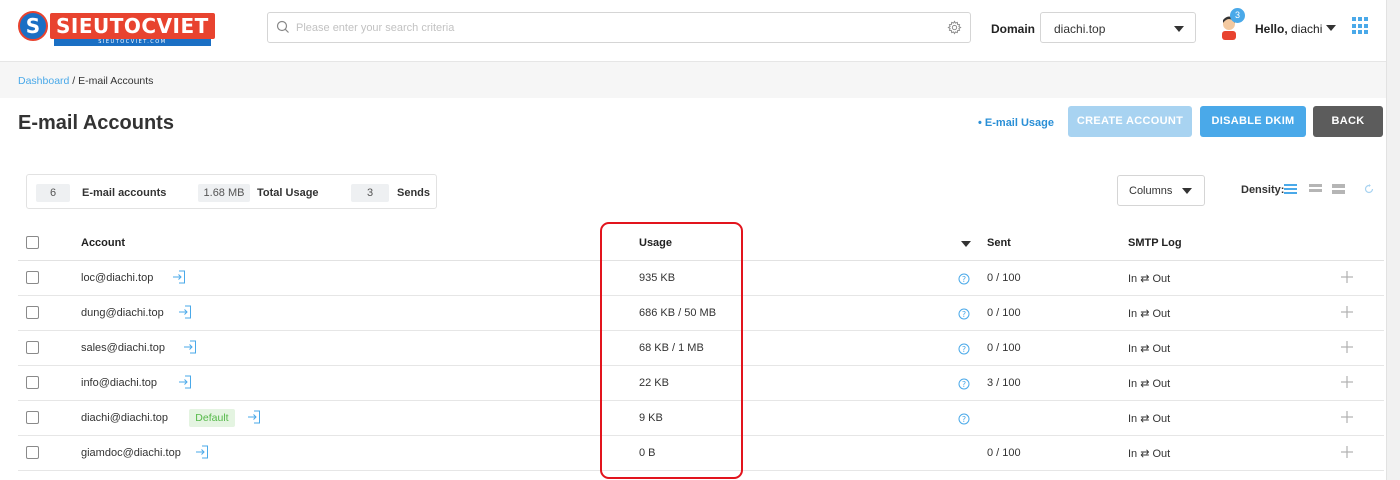 This screenshot has height=480, width=1400. I want to click on breadcrumb: Dashboard / E-mail Accounts, so click(85, 81).